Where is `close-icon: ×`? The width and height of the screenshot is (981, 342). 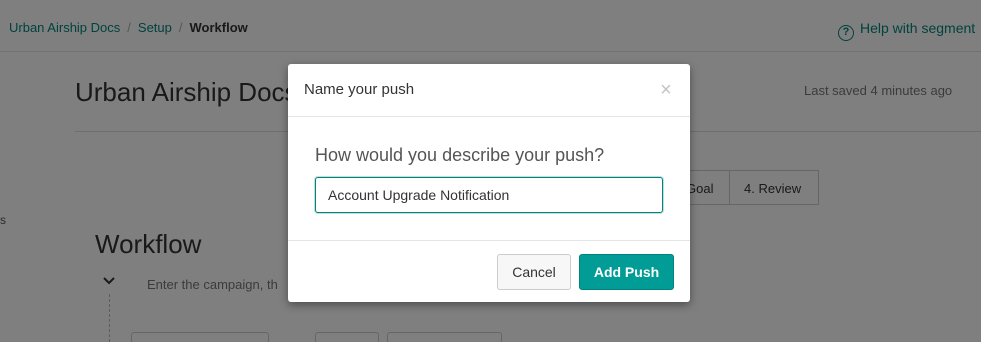 close-icon: × is located at coordinates (666, 90).